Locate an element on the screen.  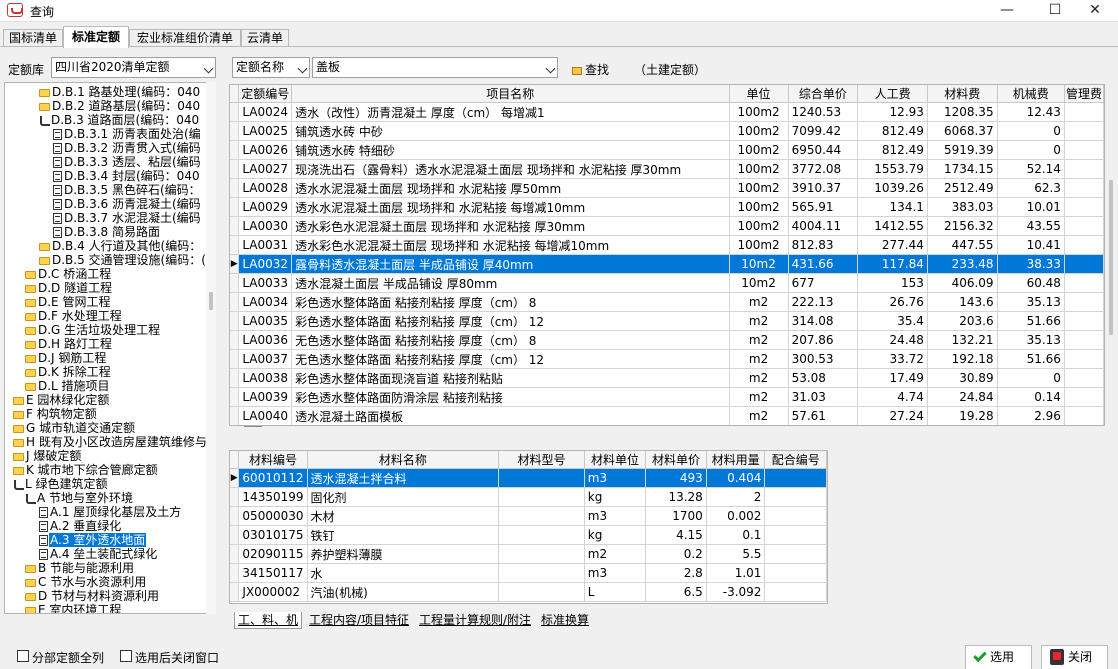
select-button: 选用 is located at coordinates (998, 657).